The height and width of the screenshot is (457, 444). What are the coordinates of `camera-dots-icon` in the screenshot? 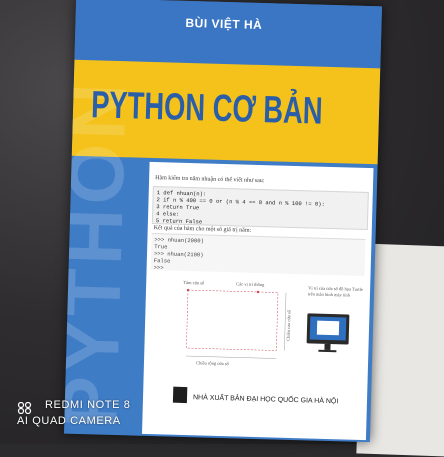 It's located at (24, 408).